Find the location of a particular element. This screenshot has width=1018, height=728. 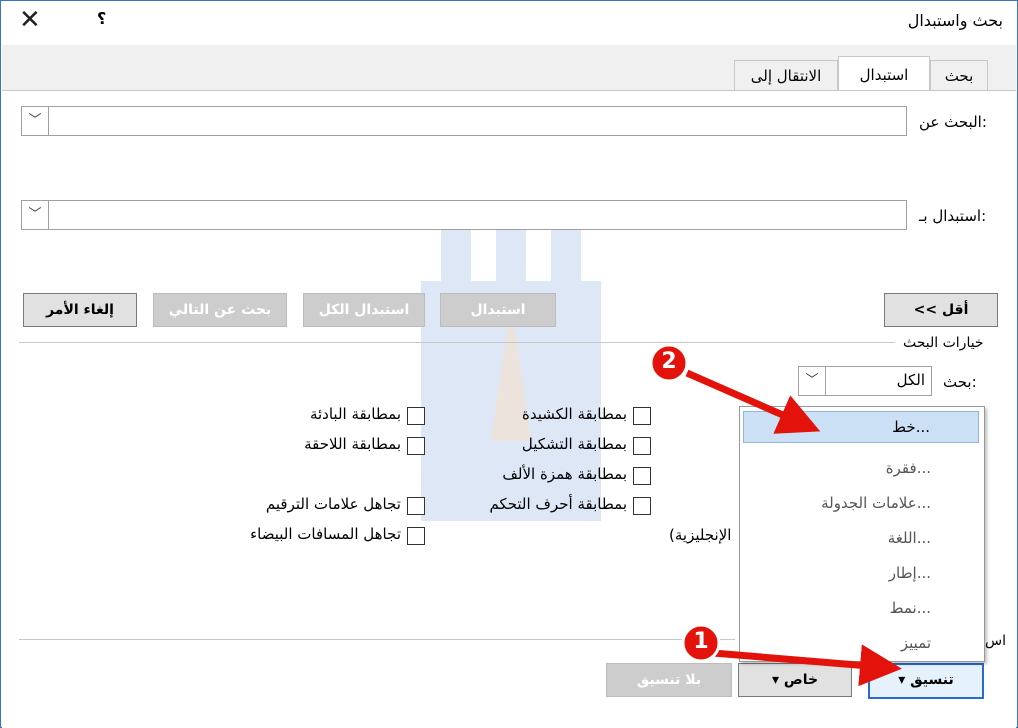

close-icon: ✕ is located at coordinates (30, 20).